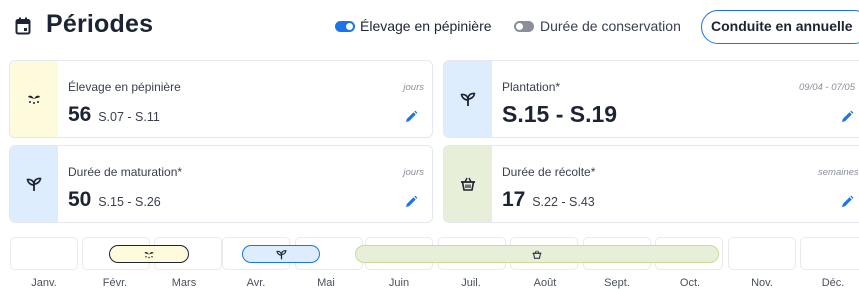  Describe the element at coordinates (617, 283) in the screenshot. I see `month-label: Sept.` at that location.